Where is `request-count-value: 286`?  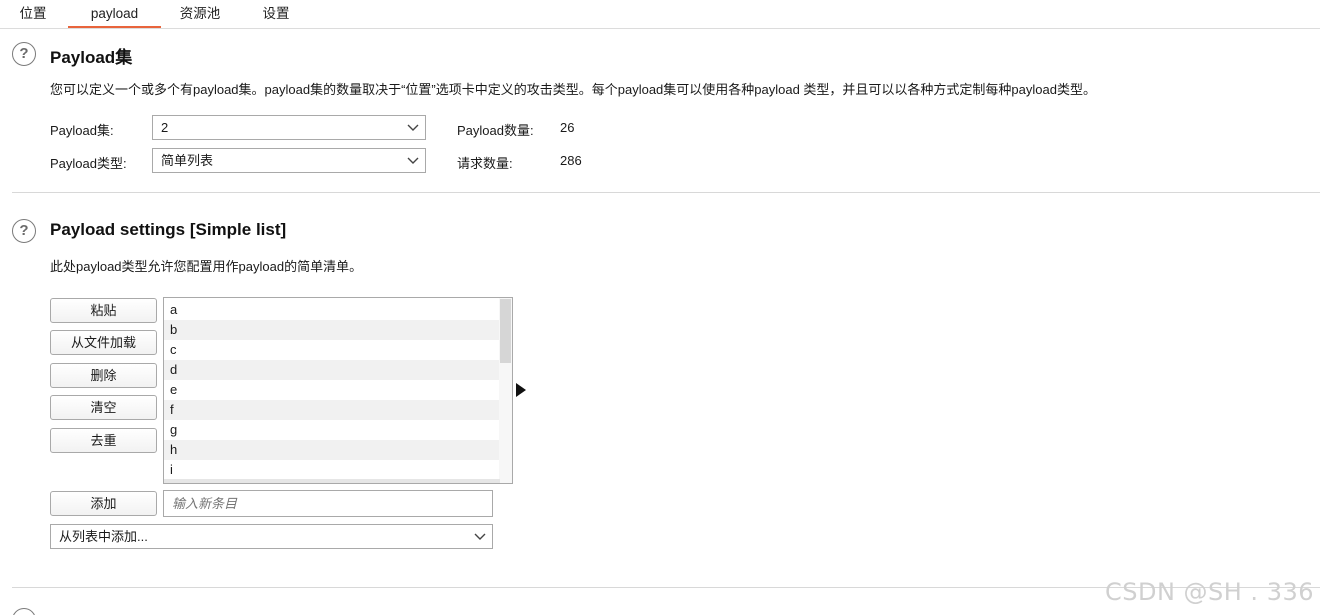 request-count-value: 286 is located at coordinates (571, 160).